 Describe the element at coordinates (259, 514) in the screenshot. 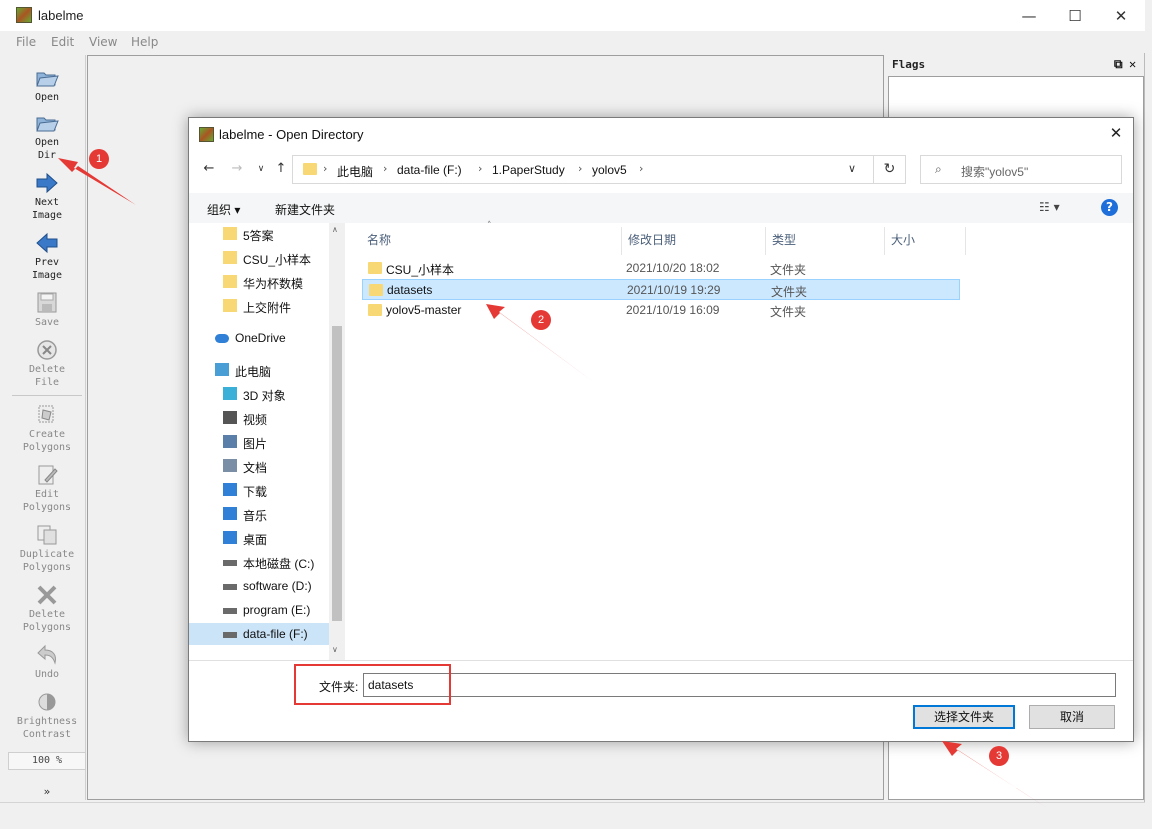

I see `nav-item: 音乐` at that location.